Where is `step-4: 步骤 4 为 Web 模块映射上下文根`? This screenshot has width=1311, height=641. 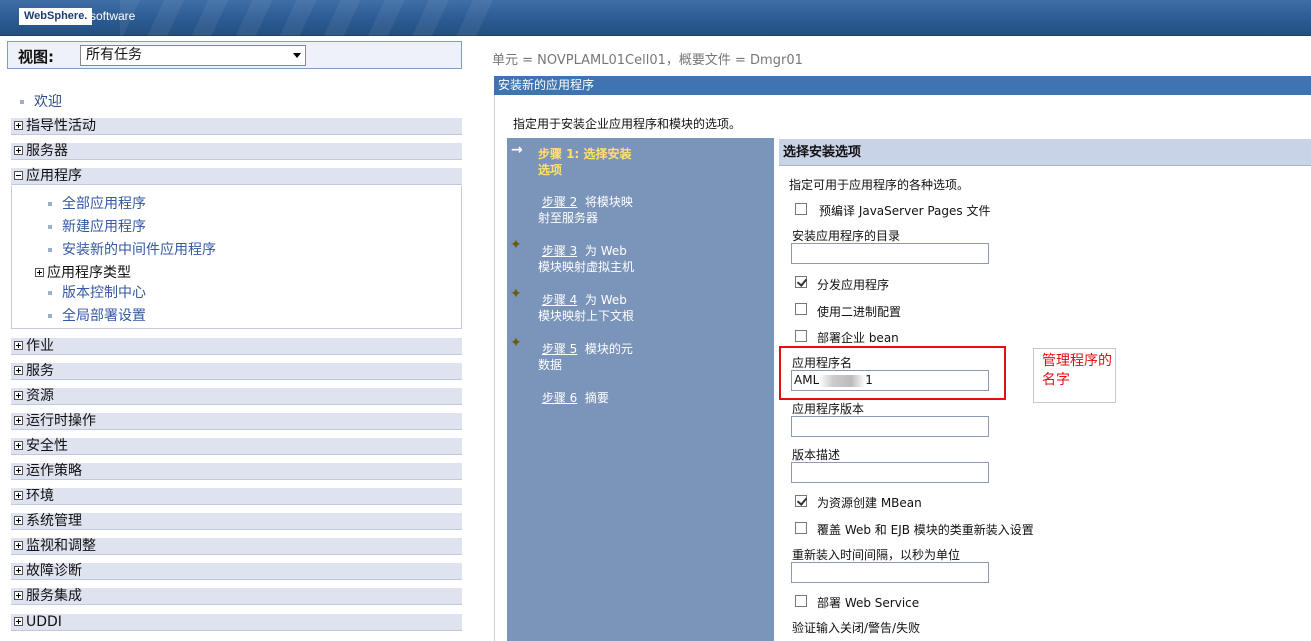 step-4: 步骤 4 为 Web 模块映射上下文根 is located at coordinates (586, 308).